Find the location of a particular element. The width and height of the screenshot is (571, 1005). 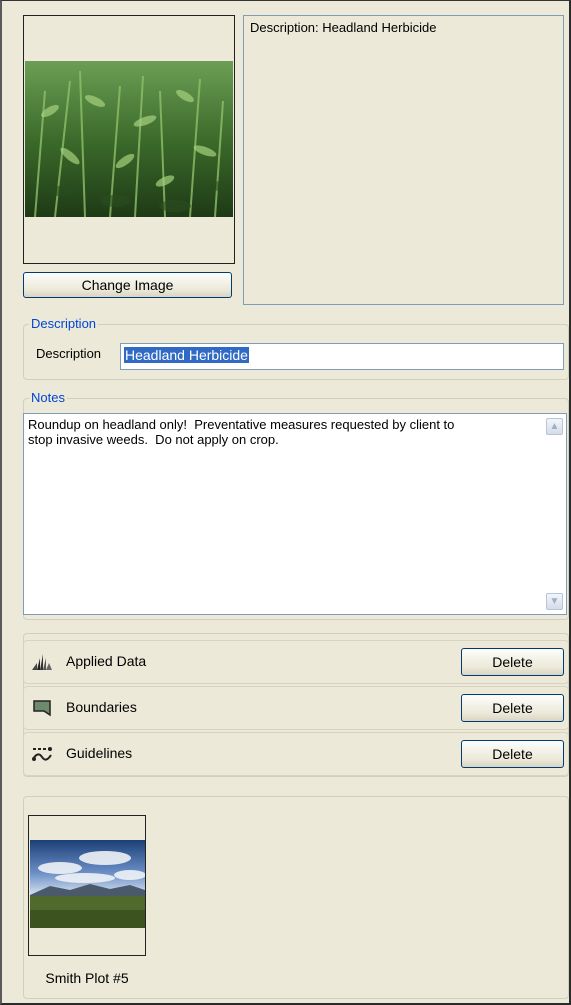

boundaries-label: Boundaries is located at coordinates (101, 707).